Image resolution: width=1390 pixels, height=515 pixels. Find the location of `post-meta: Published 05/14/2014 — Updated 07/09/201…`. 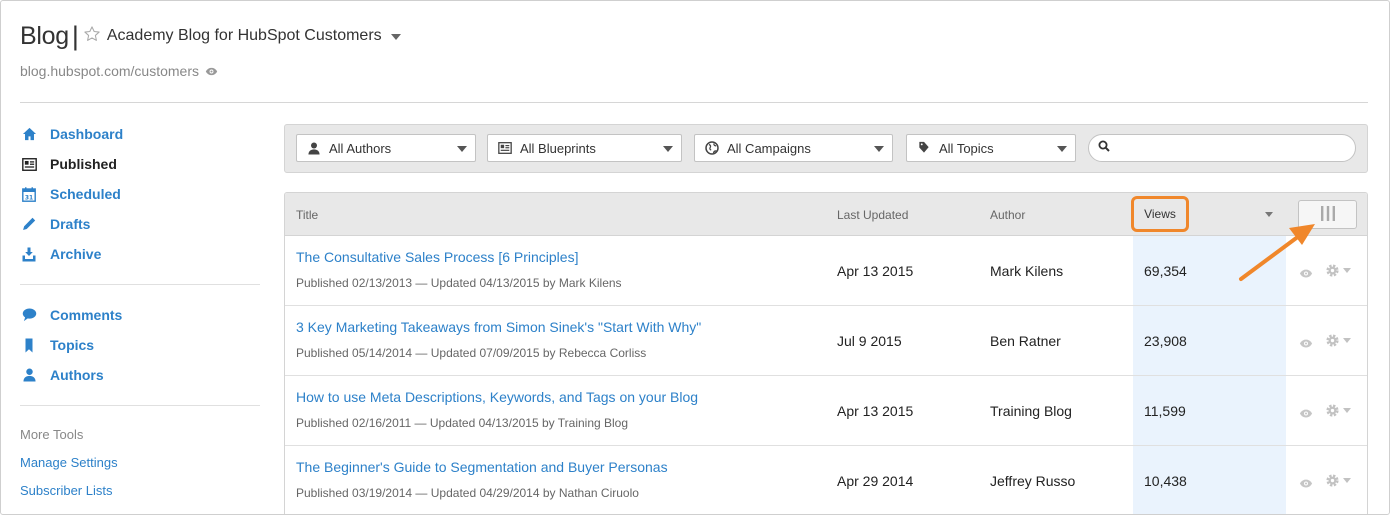

post-meta: Published 05/14/2014 — Updated 07/09/201… is located at coordinates (471, 353).